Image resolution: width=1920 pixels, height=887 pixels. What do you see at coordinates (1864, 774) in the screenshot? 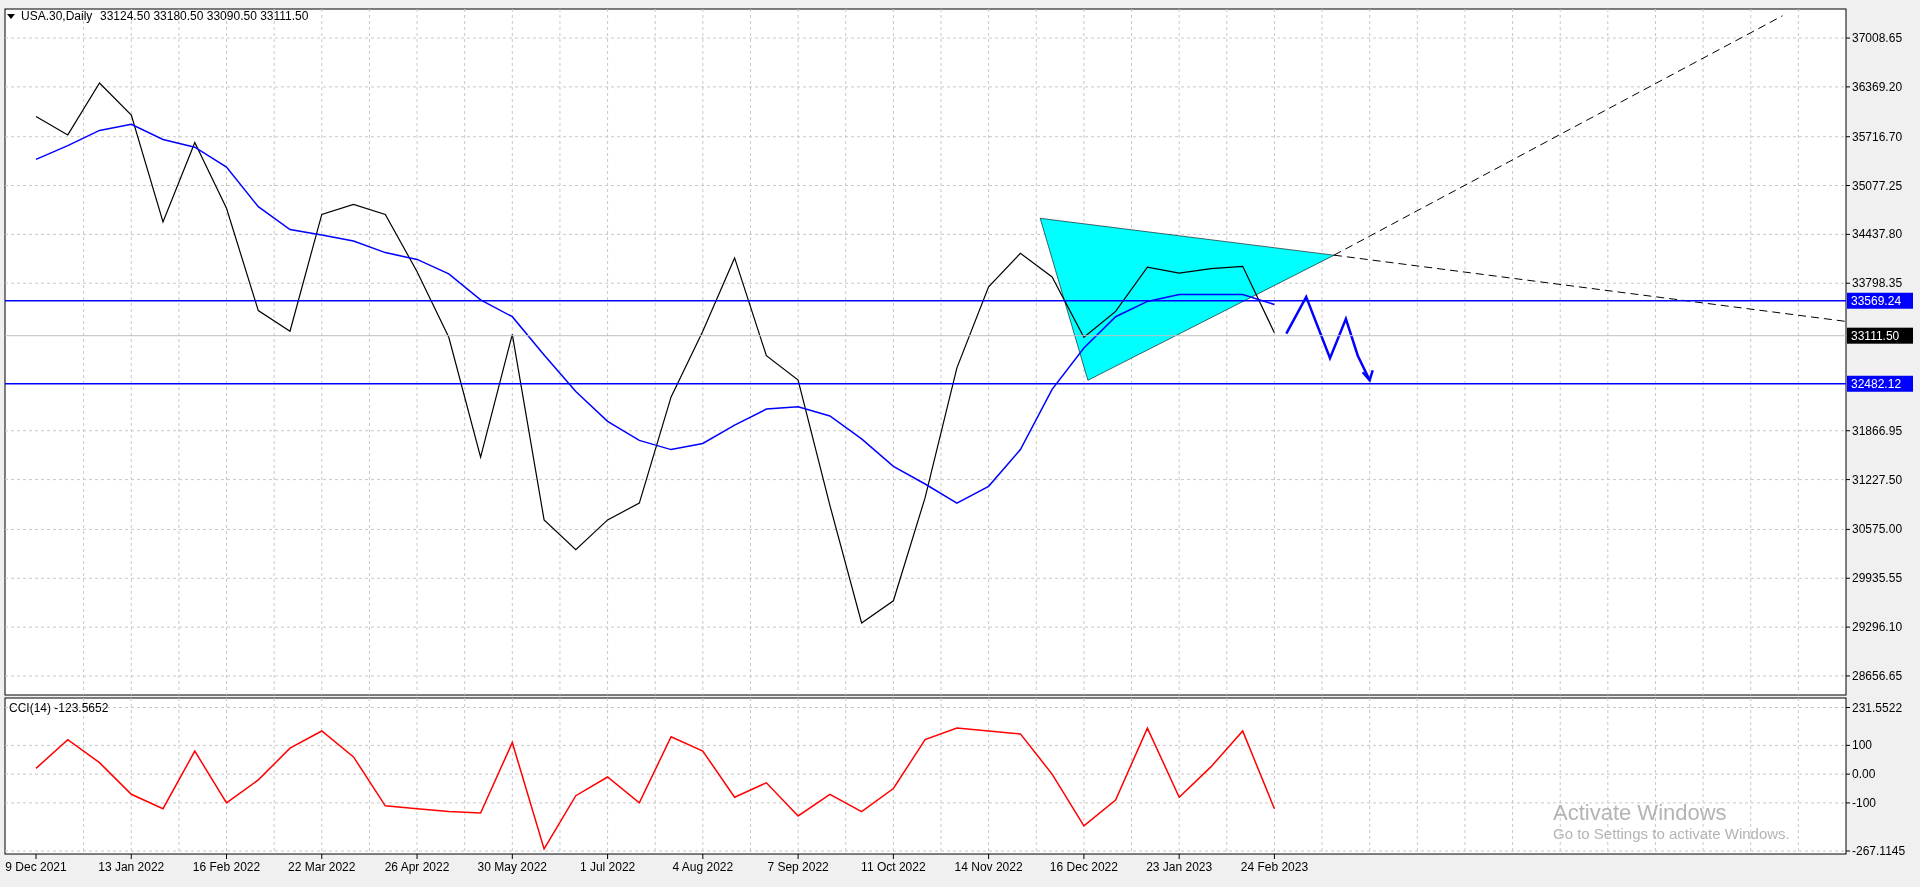
I see `axis-label: 0.00` at bounding box center [1864, 774].